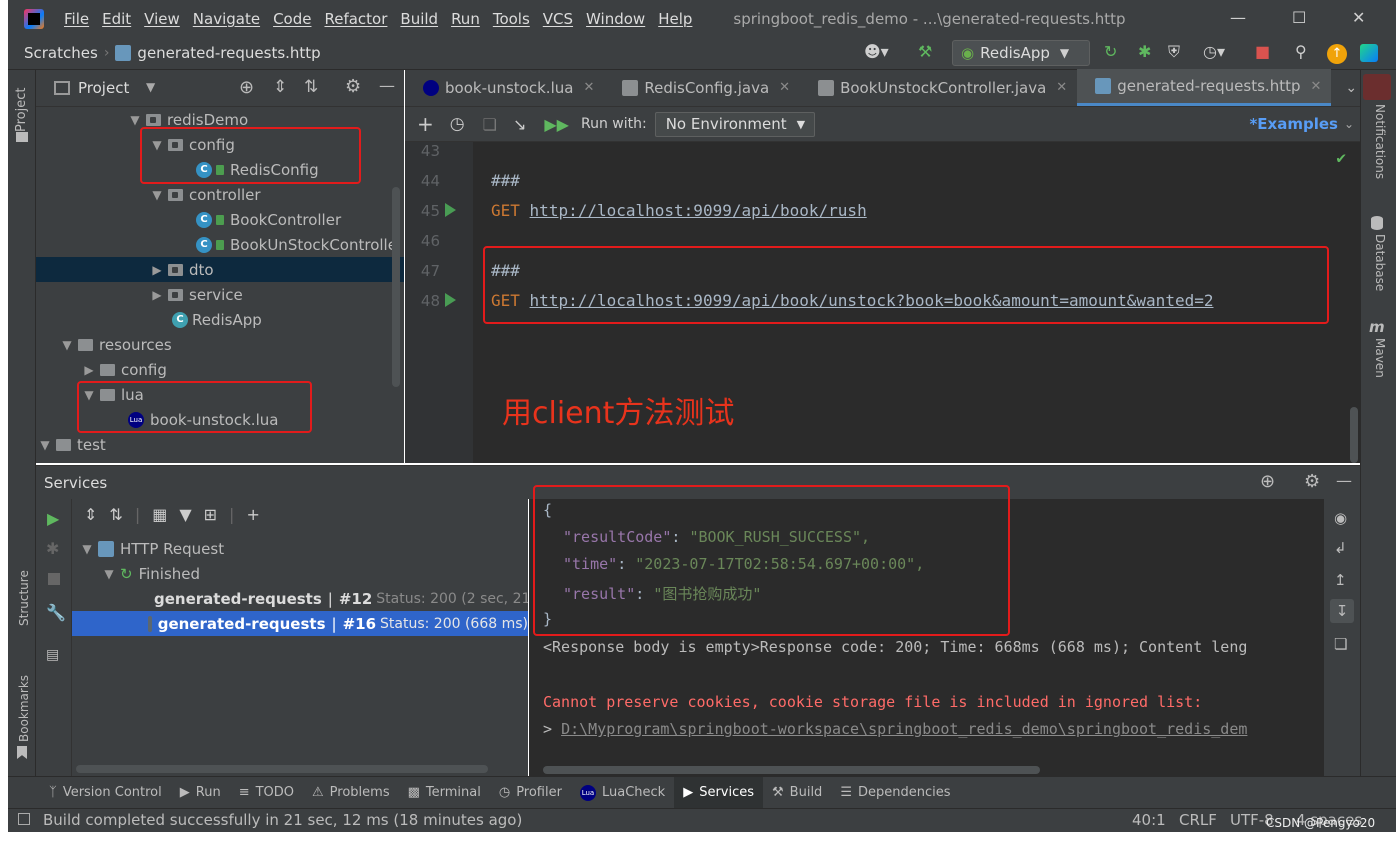 The image size is (1396, 841). What do you see at coordinates (1204, 87) in the screenshot?
I see `tab-generated-requests-http: generated-requests.http ✕` at bounding box center [1204, 87].